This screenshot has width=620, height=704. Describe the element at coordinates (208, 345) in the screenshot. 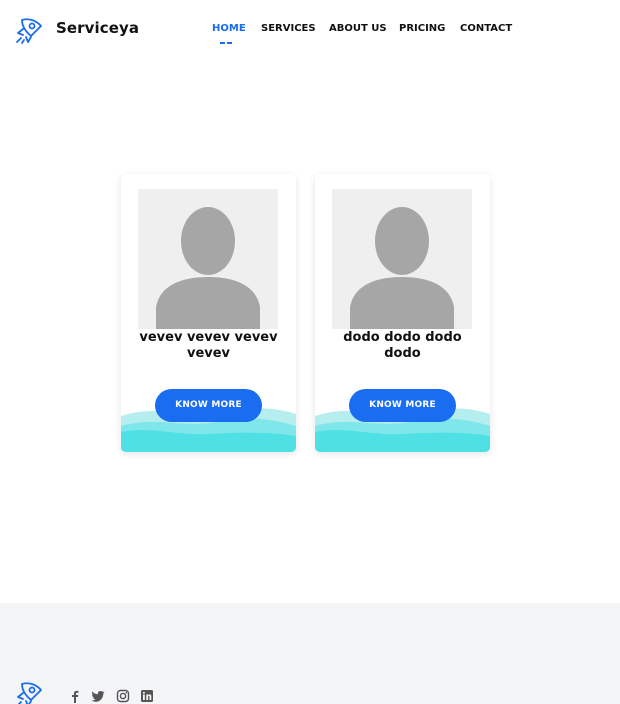

I see `card-title: vevev vevev vevev vevev` at that location.